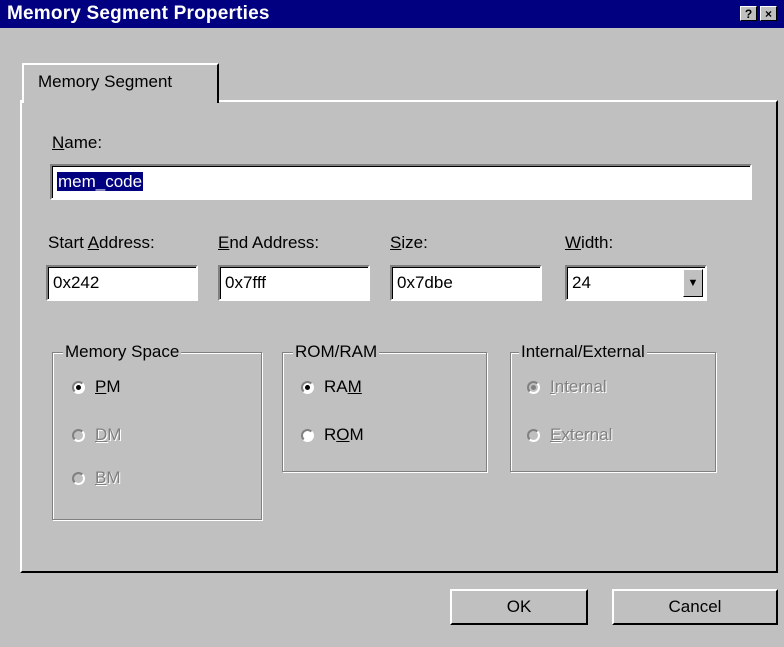 Image resolution: width=784 pixels, height=647 pixels. I want to click on radio-external: External, so click(569, 435).